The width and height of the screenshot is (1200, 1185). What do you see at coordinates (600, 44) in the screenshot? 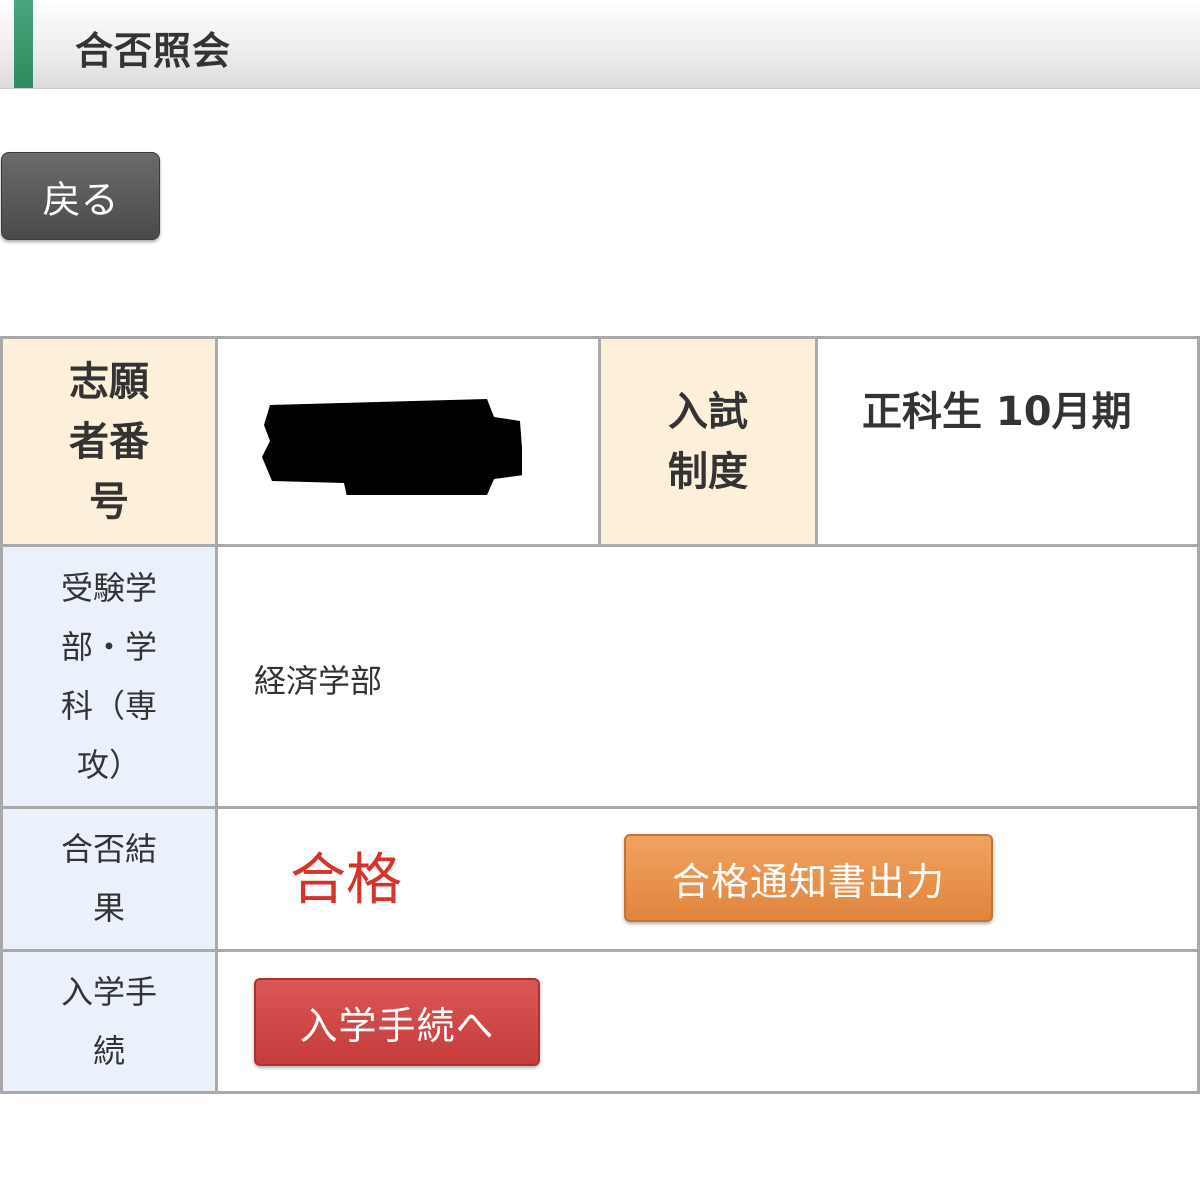
I see `page-header: 合否照会` at bounding box center [600, 44].